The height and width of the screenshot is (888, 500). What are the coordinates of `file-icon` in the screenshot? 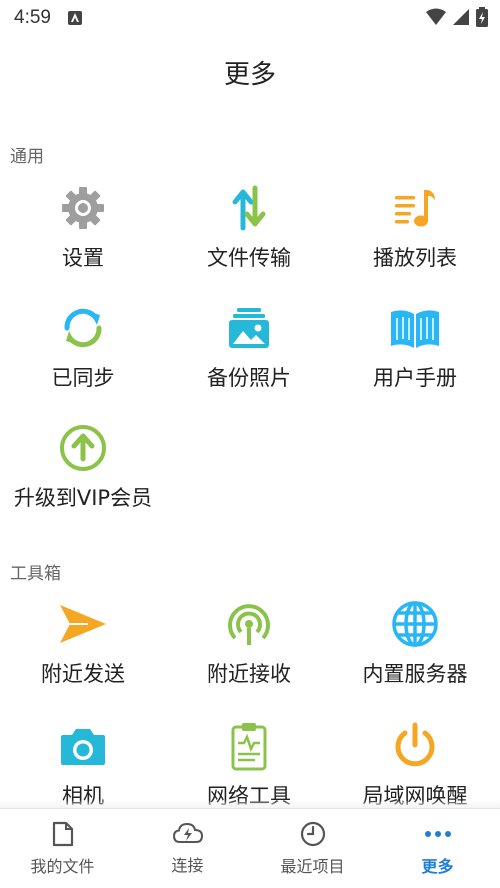 It's located at (62, 833).